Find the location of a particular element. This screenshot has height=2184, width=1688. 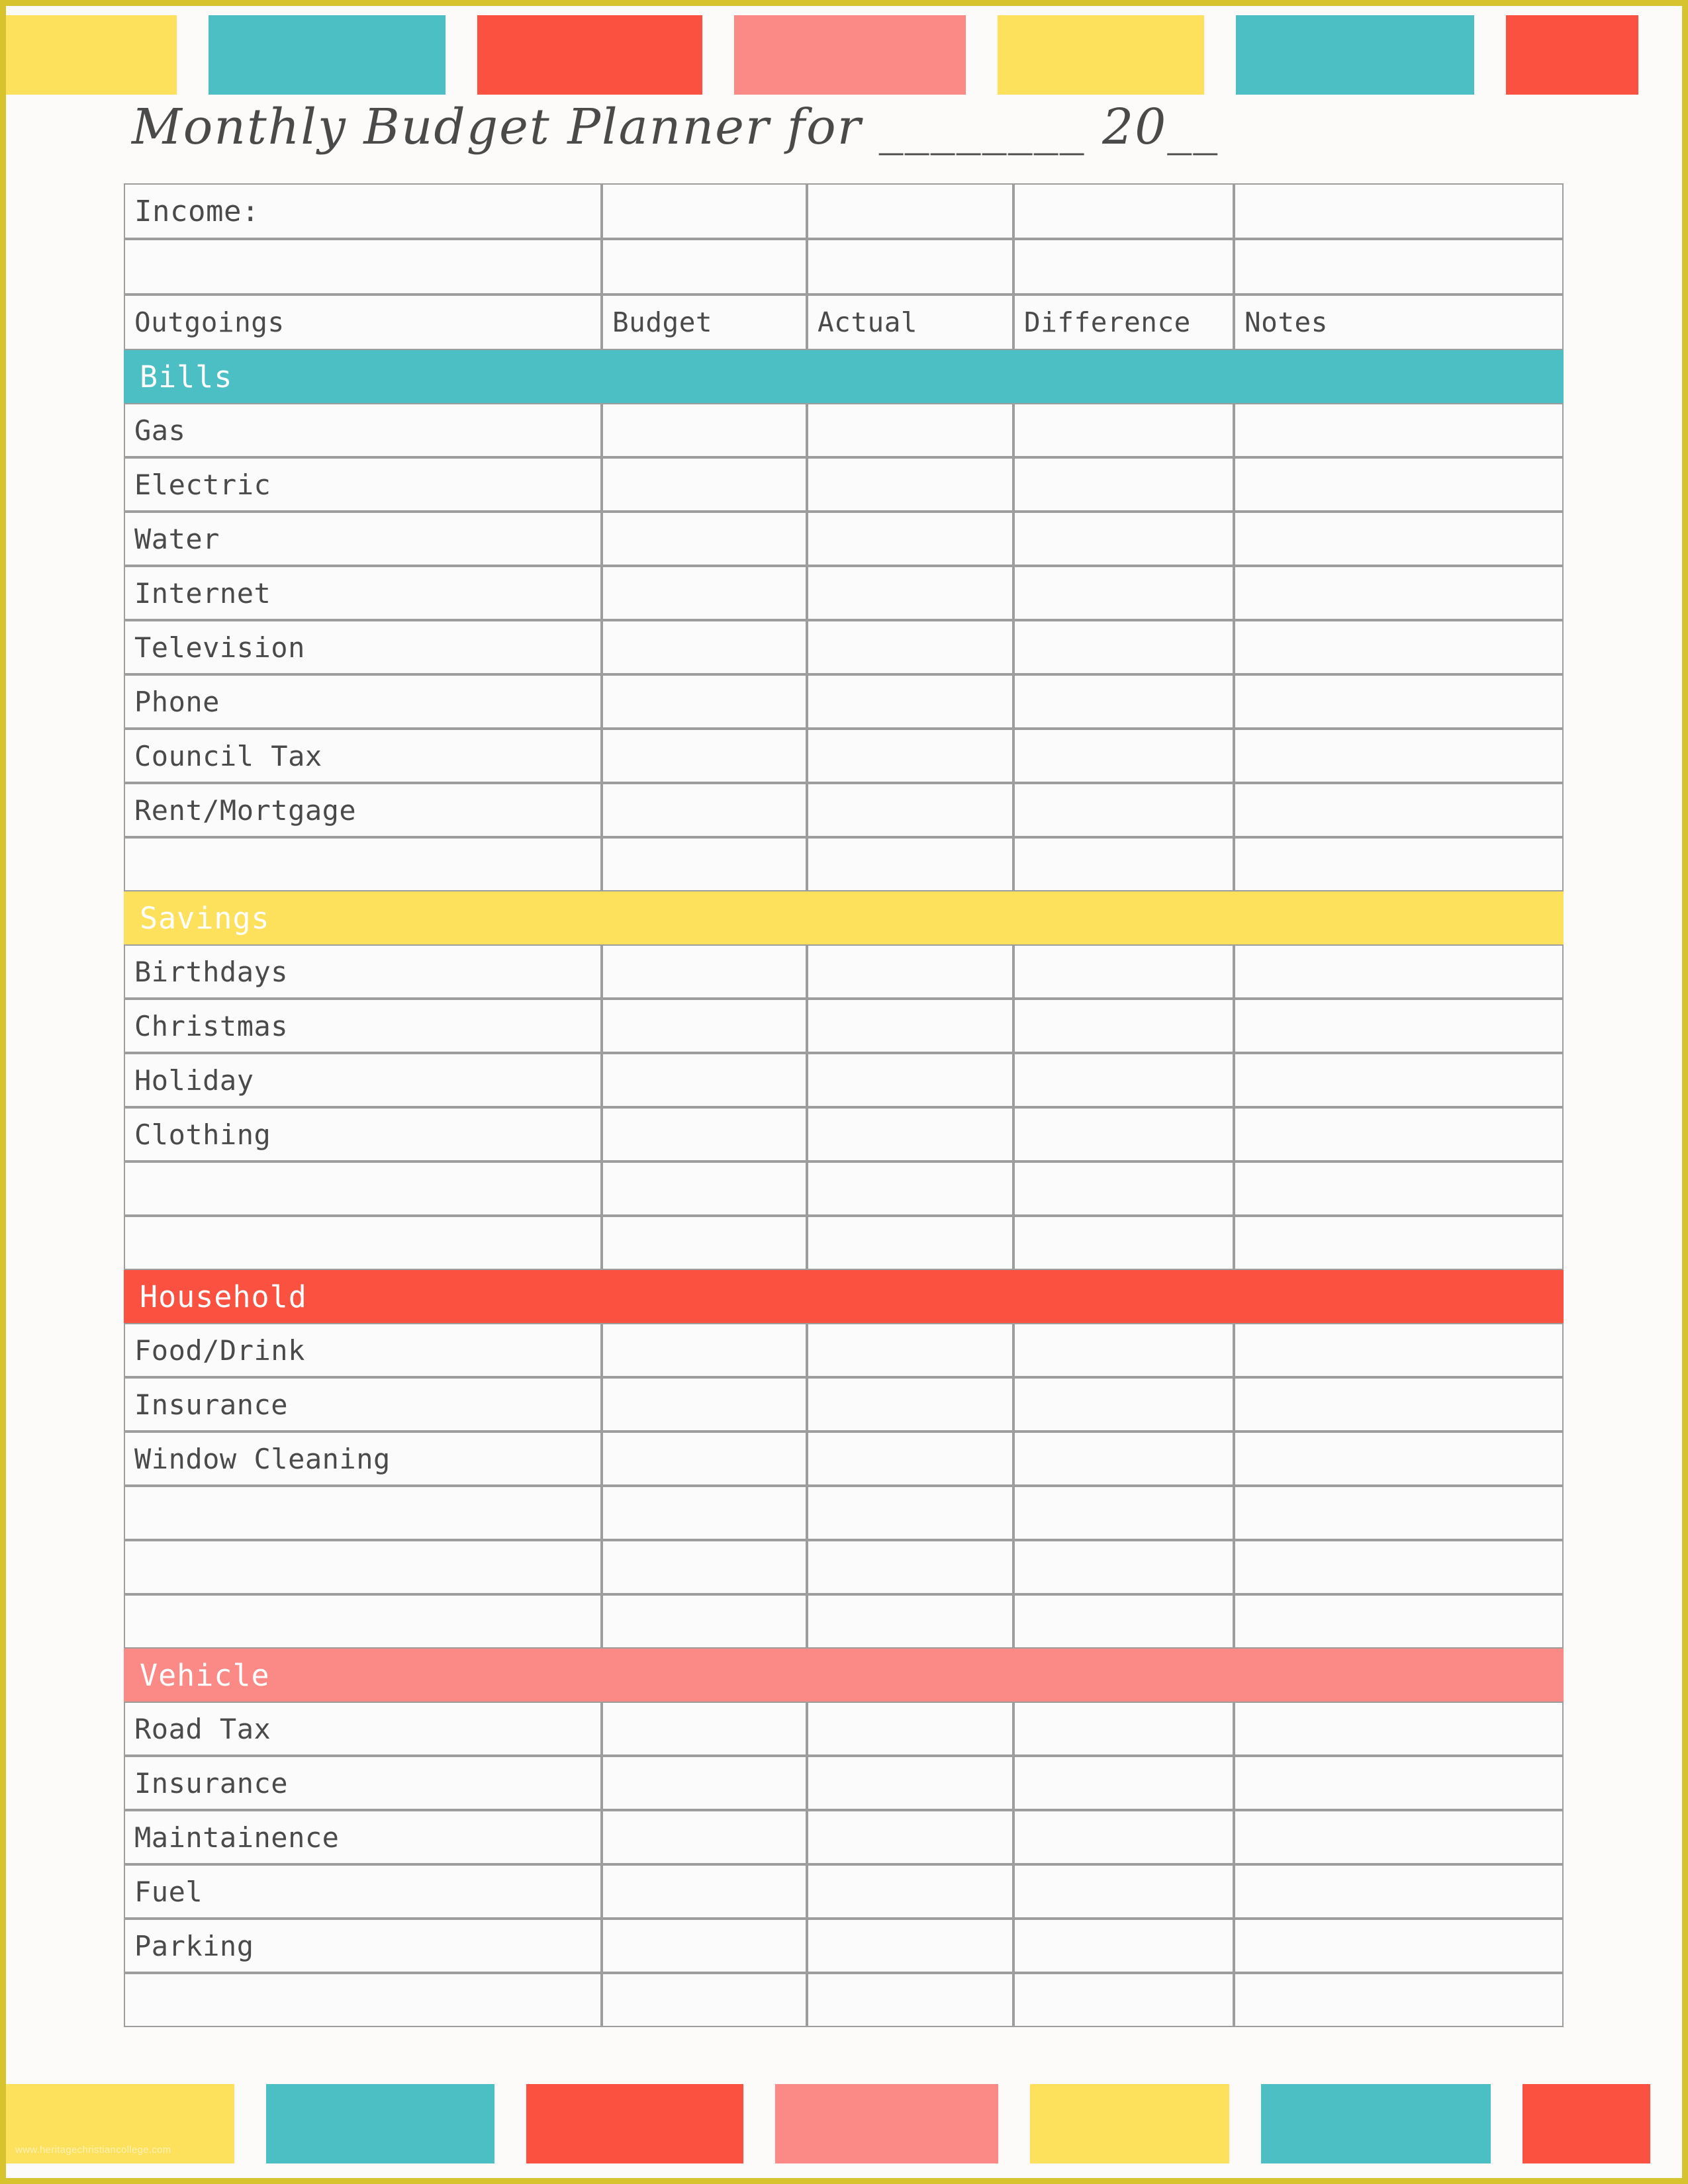

row-label-cell: Fuel is located at coordinates (363, 1891).